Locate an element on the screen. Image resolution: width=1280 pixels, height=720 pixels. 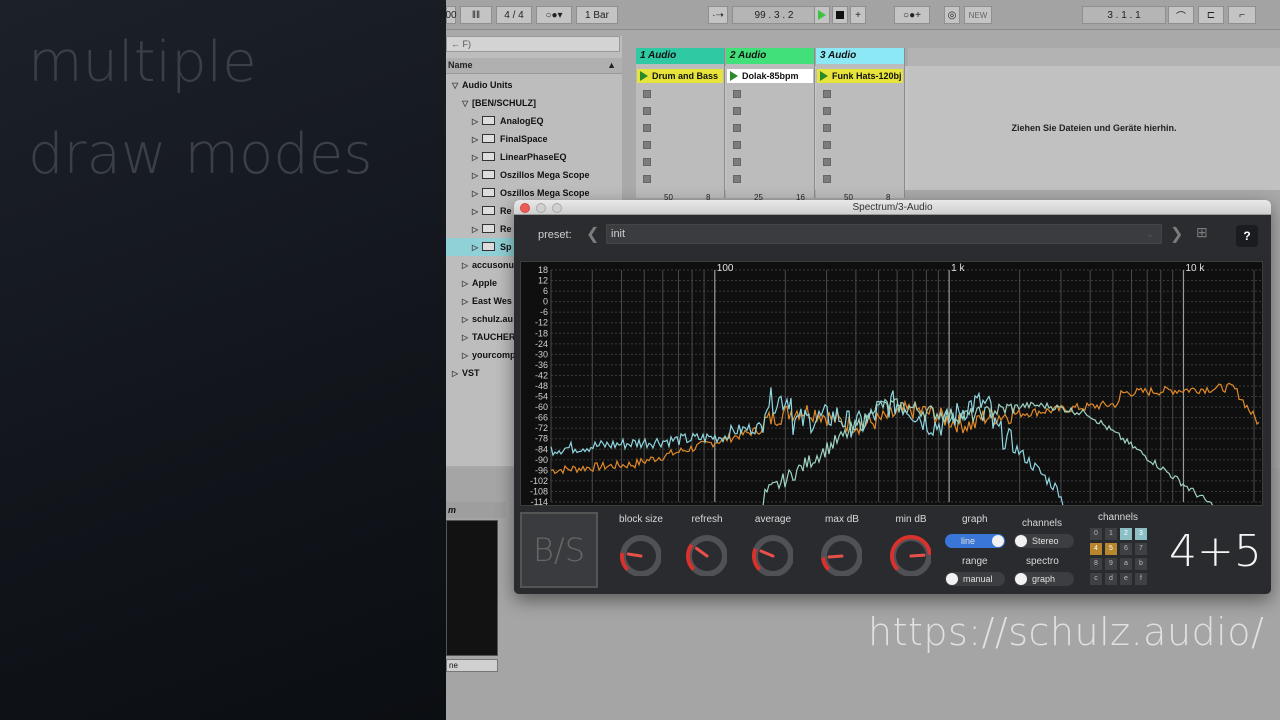
loop-position-field: 3 . 1 . 1 is located at coordinates (1124, 15).